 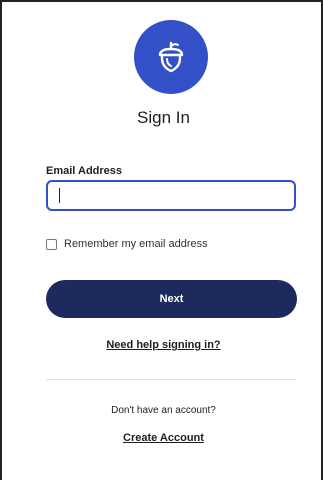 I want to click on create-account-row: Create Account, so click(x=162, y=438).